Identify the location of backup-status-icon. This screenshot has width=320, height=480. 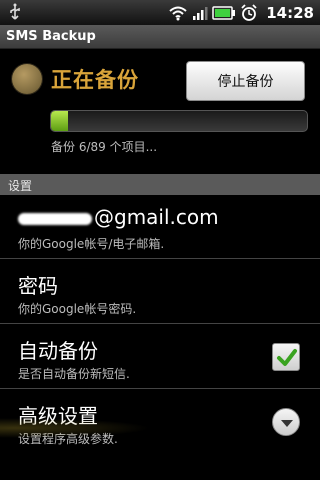
(27, 79).